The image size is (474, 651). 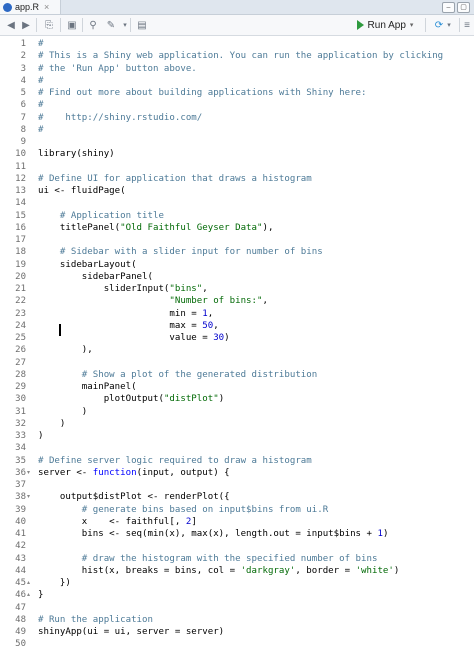 I want to click on code-line: 45 ▴ }), so click(x=237, y=583).